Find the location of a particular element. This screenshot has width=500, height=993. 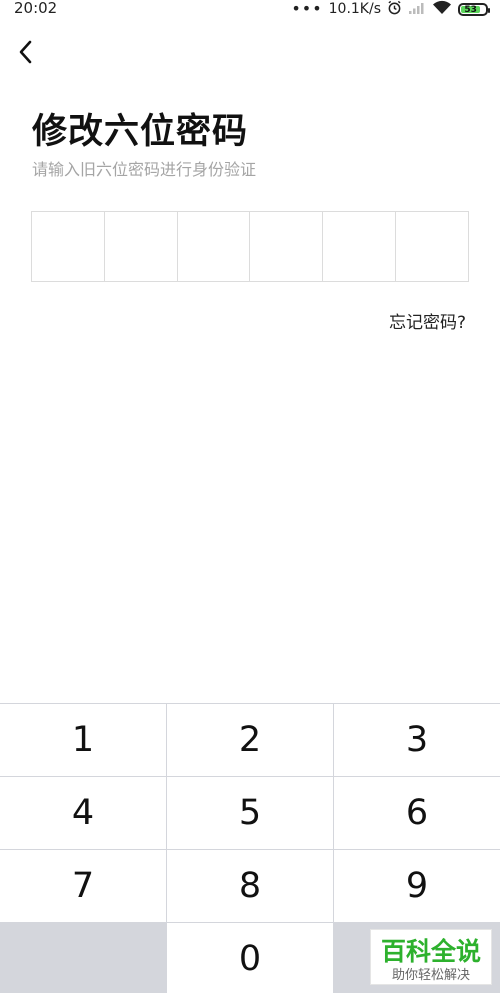

watermark-logo: 百科全说 助你轻松解决 is located at coordinates (431, 957).